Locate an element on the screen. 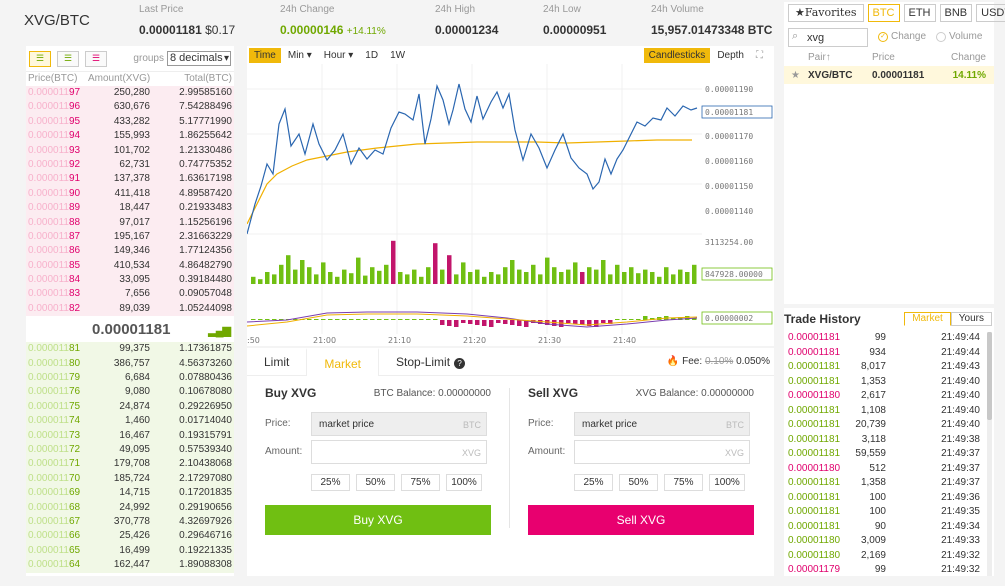  sell-amount-input: XVG is located at coordinates (662, 452).